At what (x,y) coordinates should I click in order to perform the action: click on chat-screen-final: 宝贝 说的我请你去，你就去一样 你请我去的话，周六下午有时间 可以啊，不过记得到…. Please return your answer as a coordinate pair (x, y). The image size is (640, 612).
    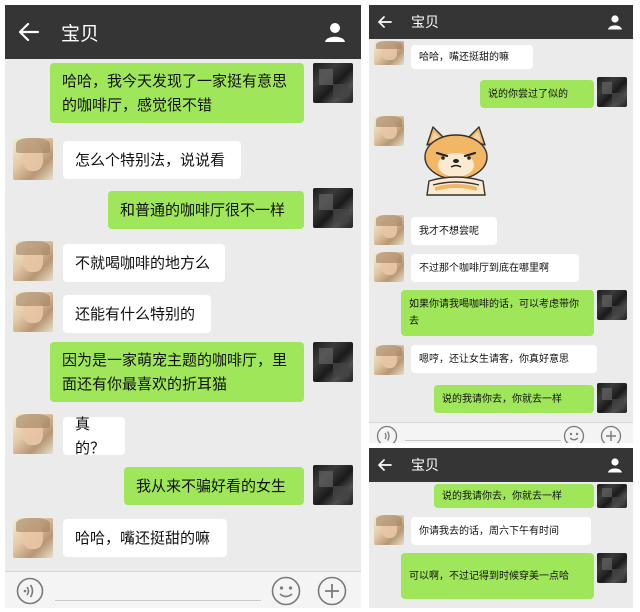
    Looking at the image, I should click on (501, 528).